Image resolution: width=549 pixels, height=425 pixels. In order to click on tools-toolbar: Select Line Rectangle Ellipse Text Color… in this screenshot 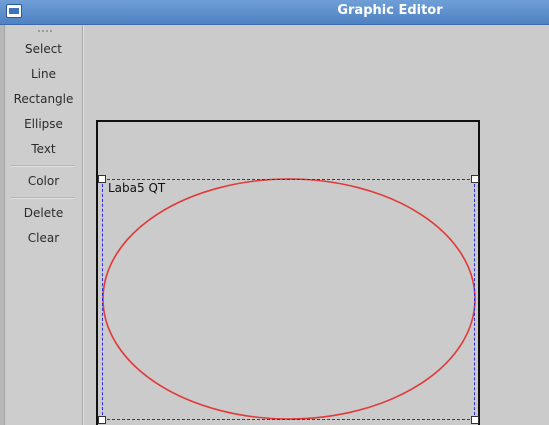, I will do `click(44, 225)`.